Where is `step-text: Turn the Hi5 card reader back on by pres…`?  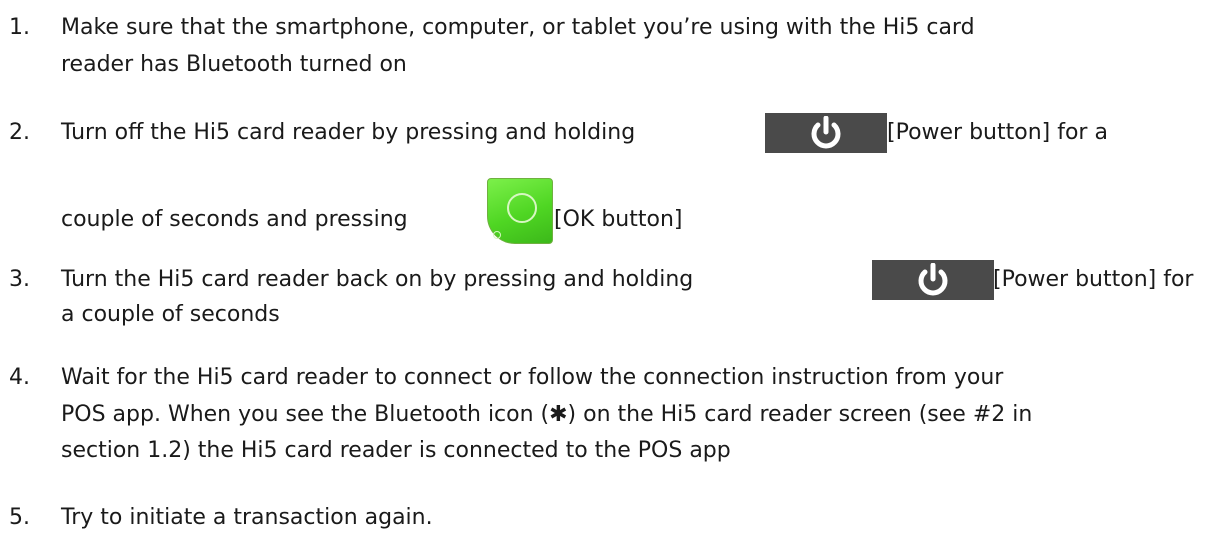 step-text: Turn the Hi5 card reader back on by pres… is located at coordinates (377, 279).